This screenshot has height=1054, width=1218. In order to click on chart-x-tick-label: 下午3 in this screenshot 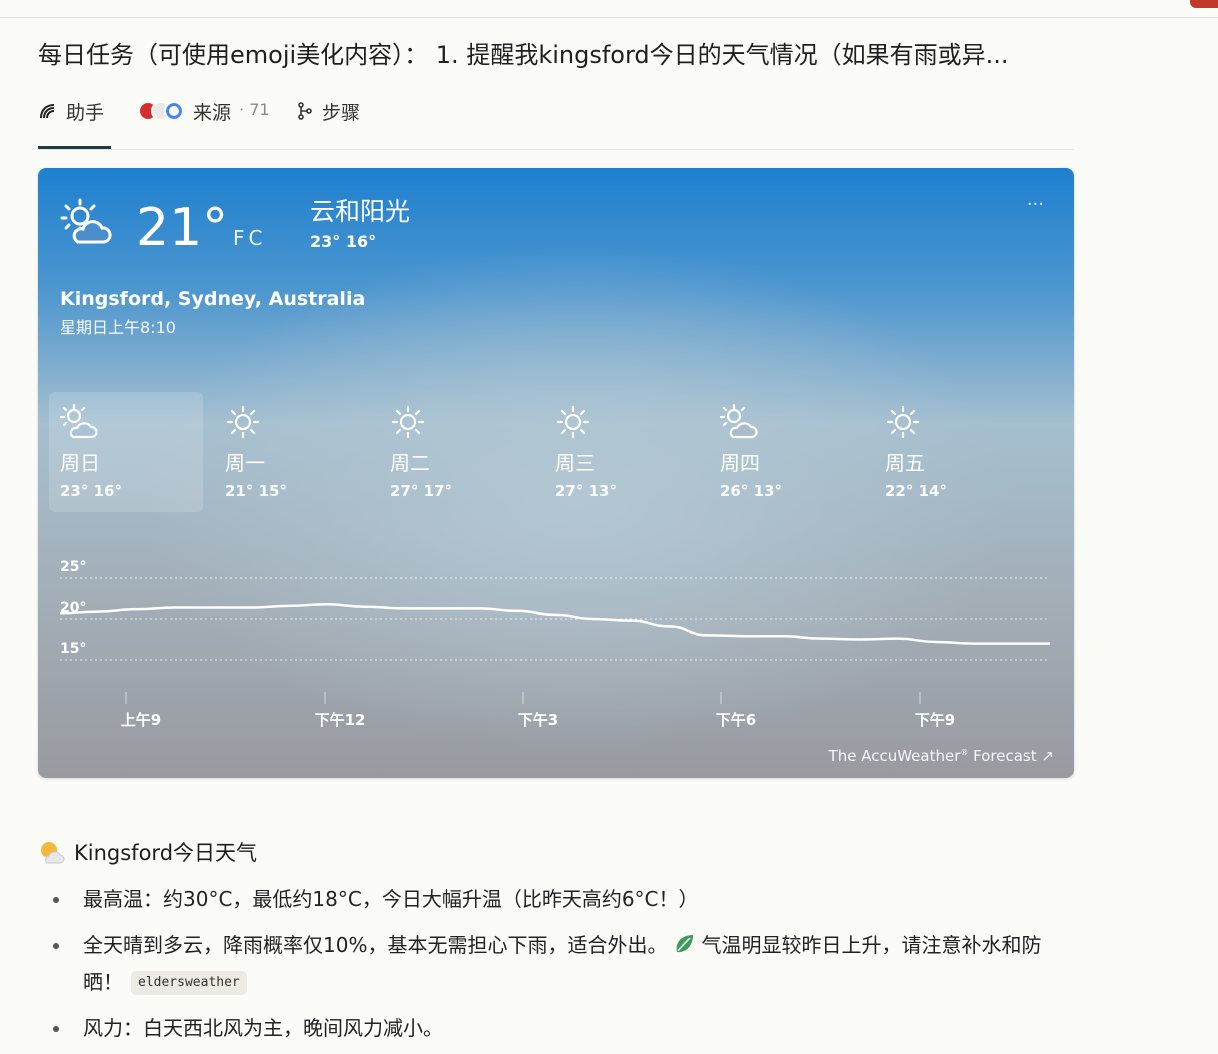, I will do `click(538, 719)`.